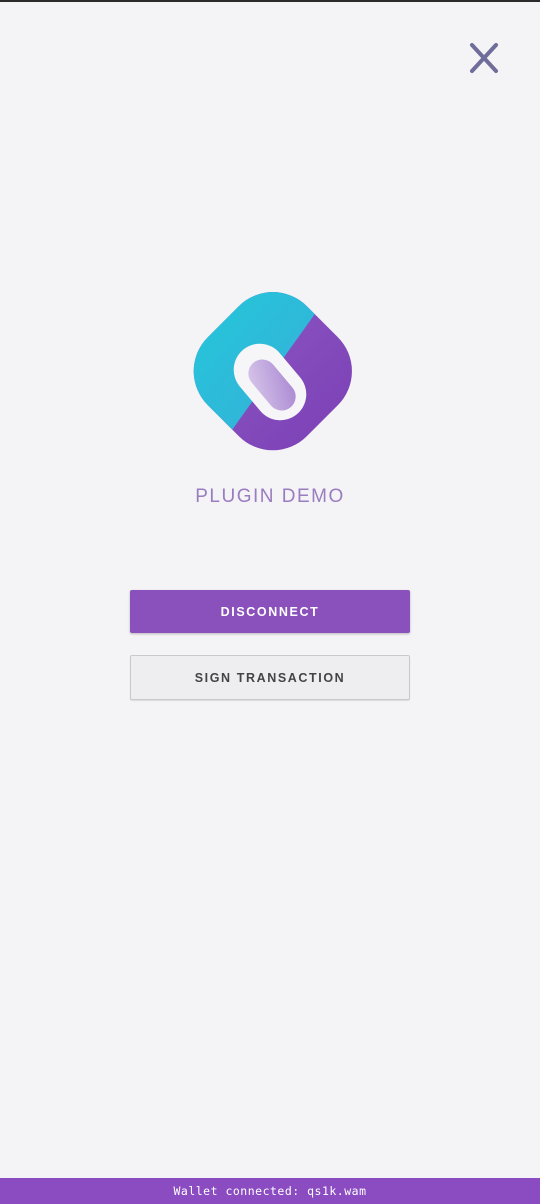  I want to click on sign-transaction-button: SIGN TRANSACTION, so click(270, 677).